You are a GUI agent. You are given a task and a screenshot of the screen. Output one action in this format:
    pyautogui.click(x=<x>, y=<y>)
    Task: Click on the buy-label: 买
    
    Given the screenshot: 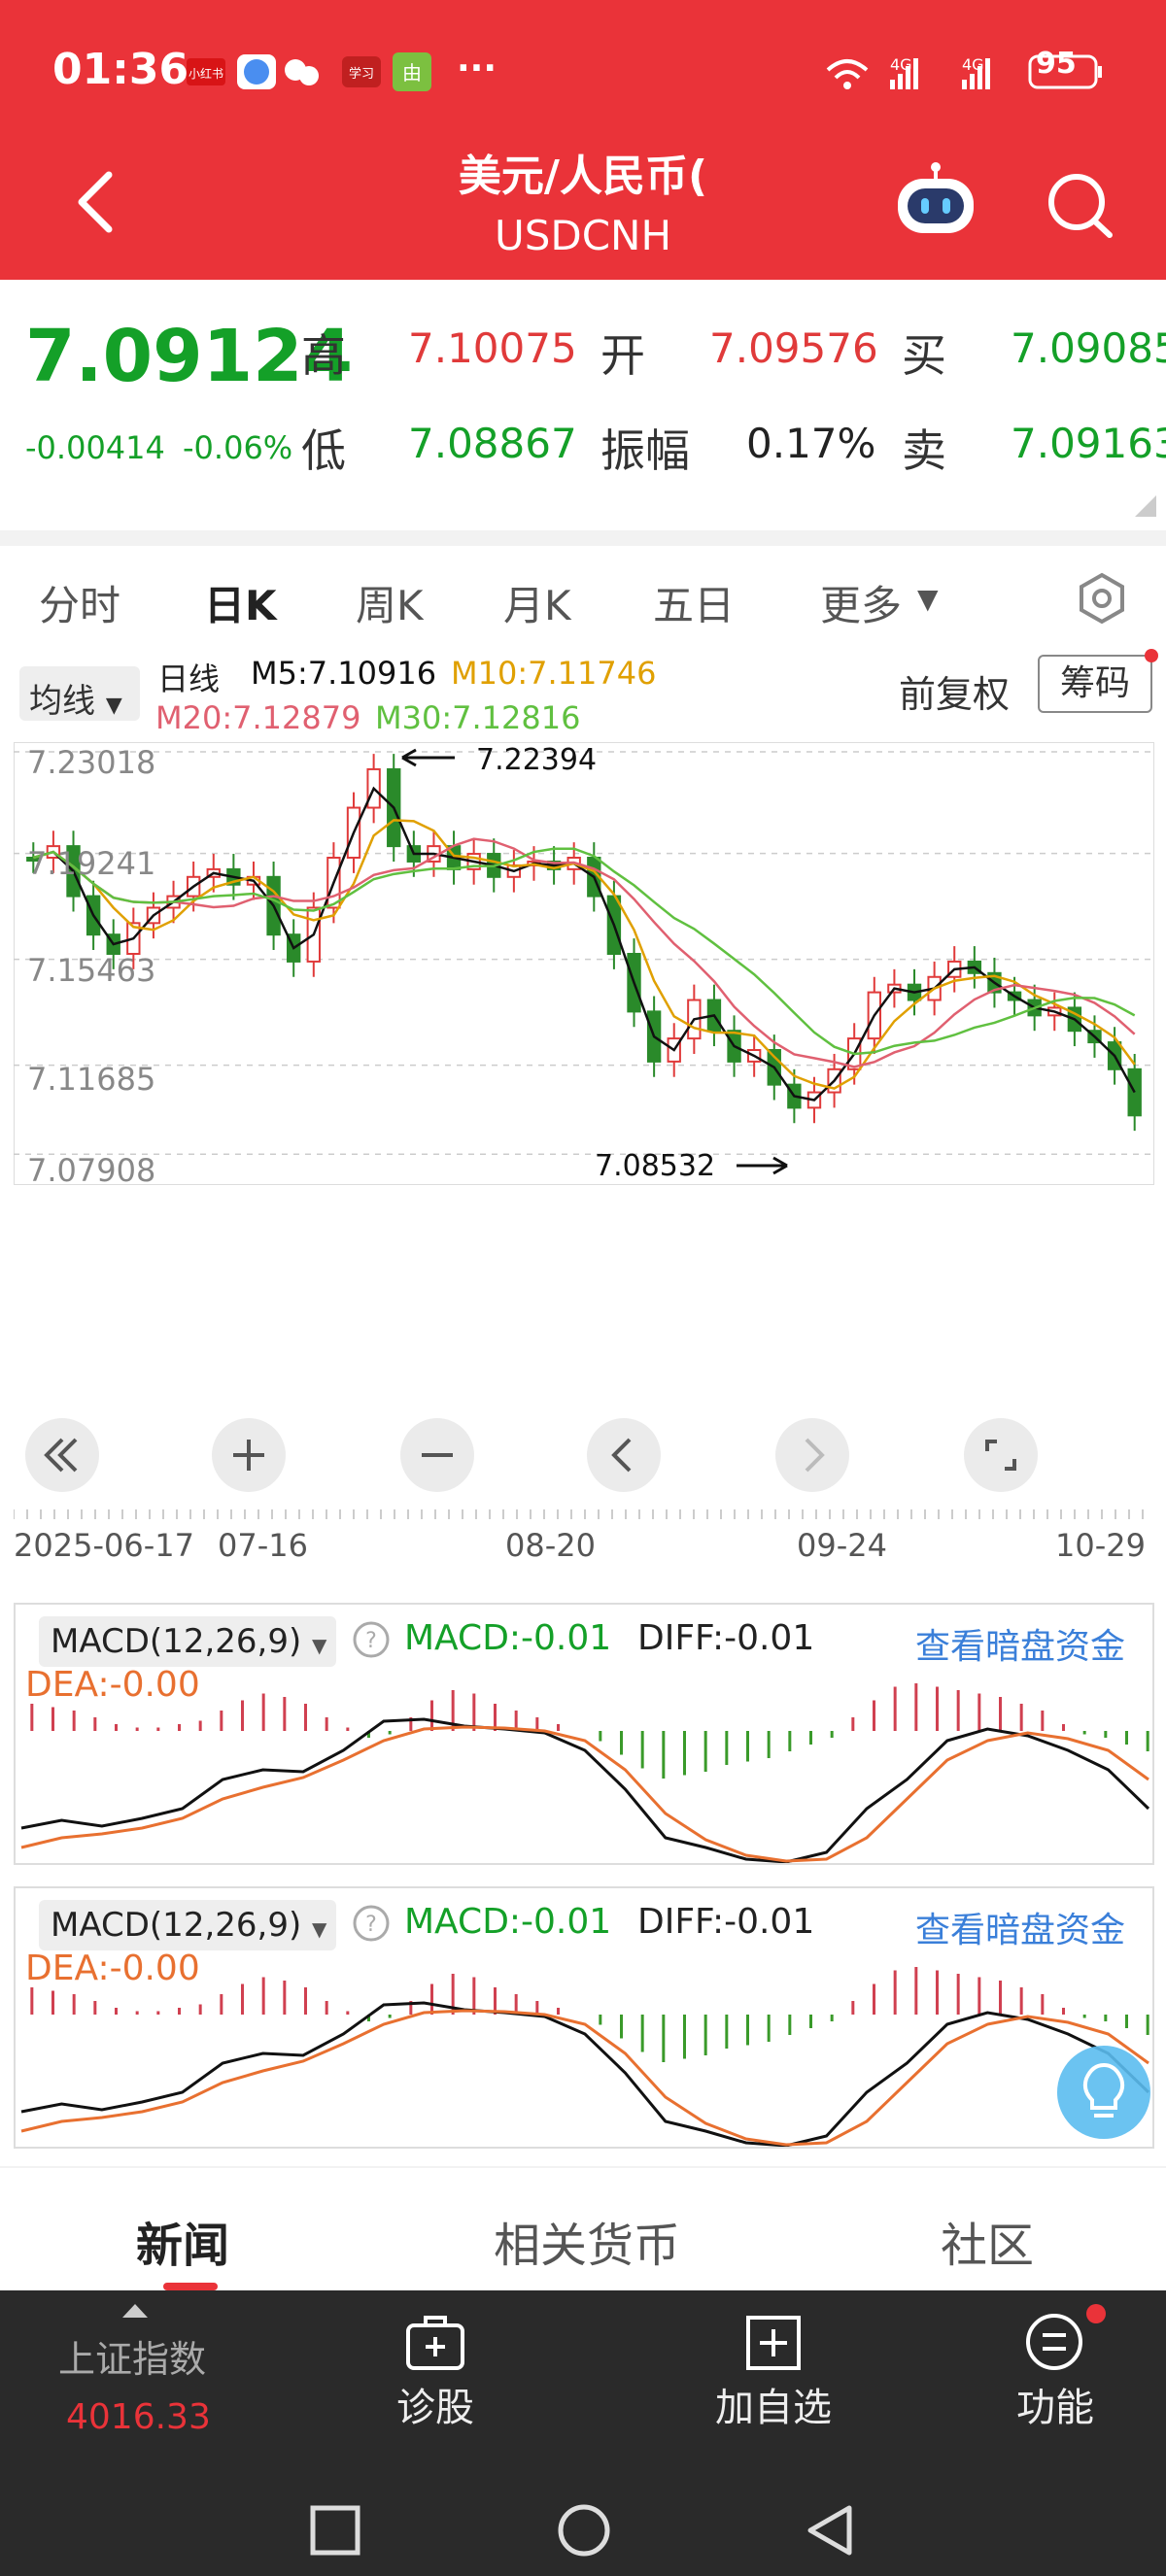 What is the action you would take?
    pyautogui.click(x=924, y=355)
    